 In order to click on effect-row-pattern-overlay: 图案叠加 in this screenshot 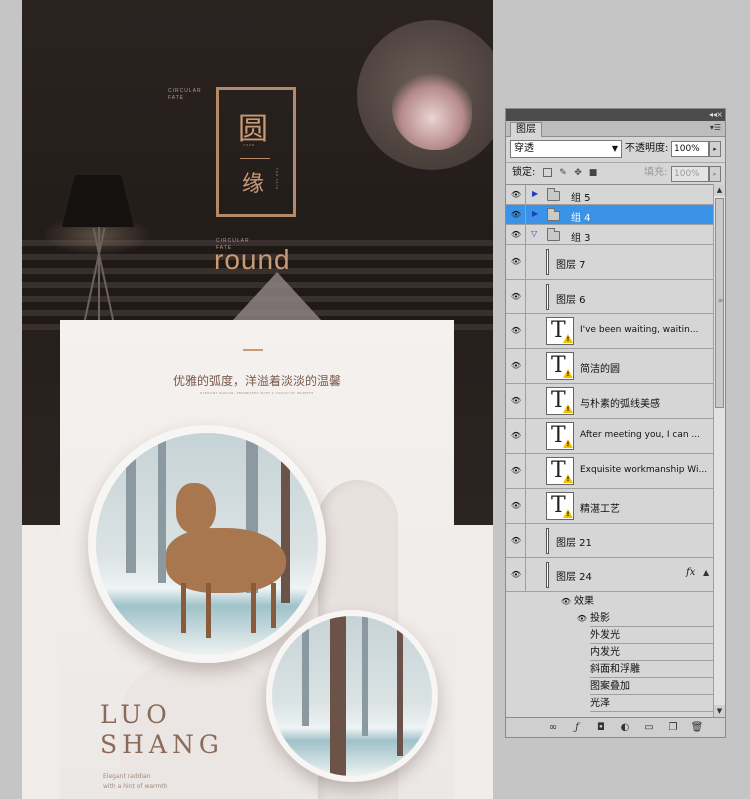, I will do `click(609, 686)`.